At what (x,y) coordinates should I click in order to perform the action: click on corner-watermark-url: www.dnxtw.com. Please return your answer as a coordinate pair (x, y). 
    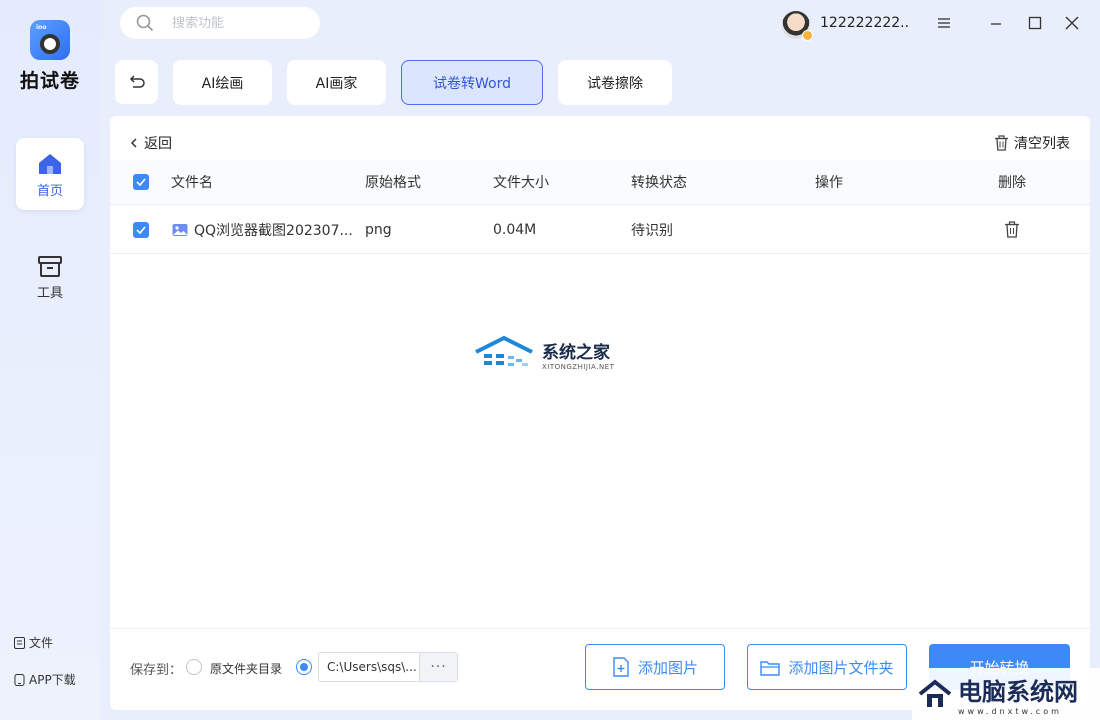
    Looking at the image, I should click on (1010, 711).